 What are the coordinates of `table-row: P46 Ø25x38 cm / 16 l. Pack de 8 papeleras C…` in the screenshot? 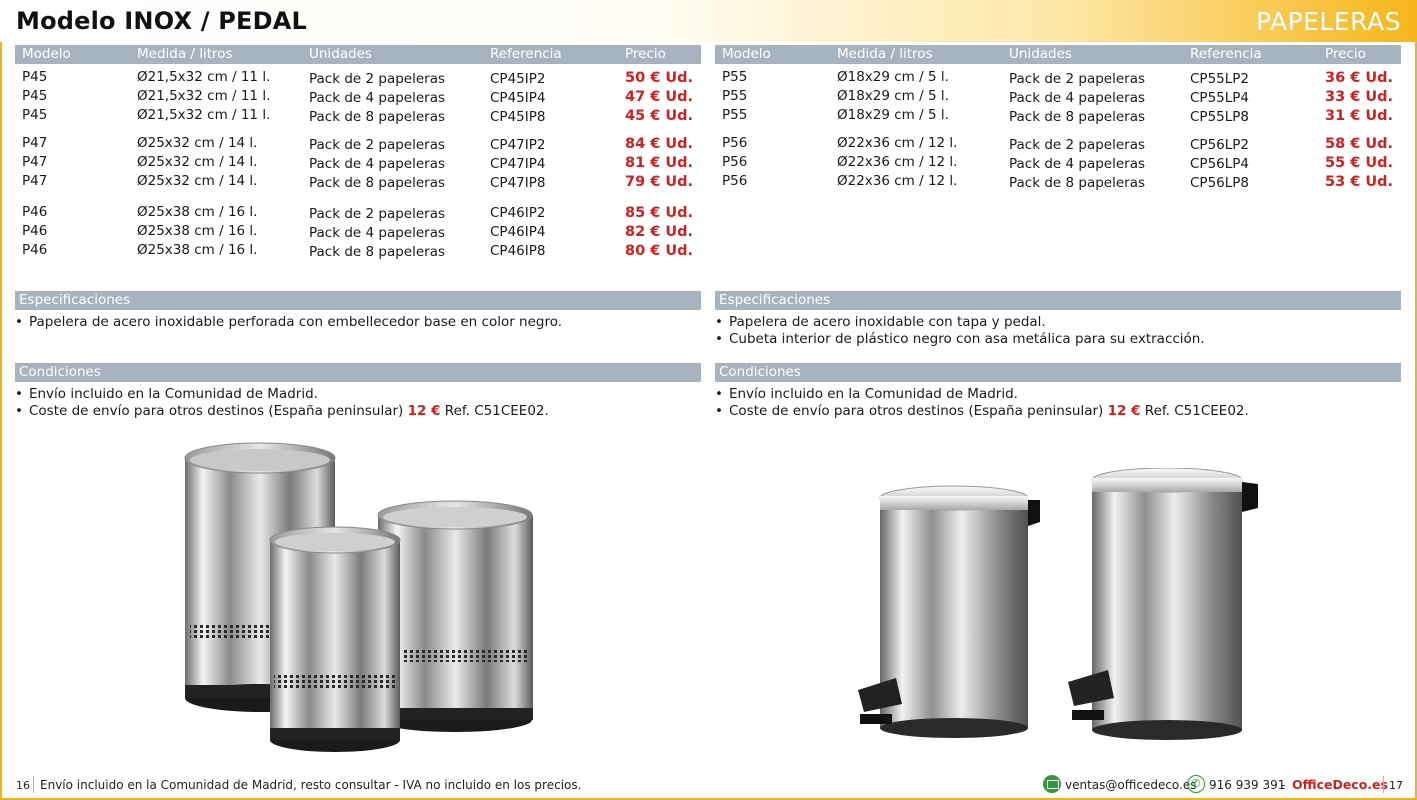 It's located at (358, 250).